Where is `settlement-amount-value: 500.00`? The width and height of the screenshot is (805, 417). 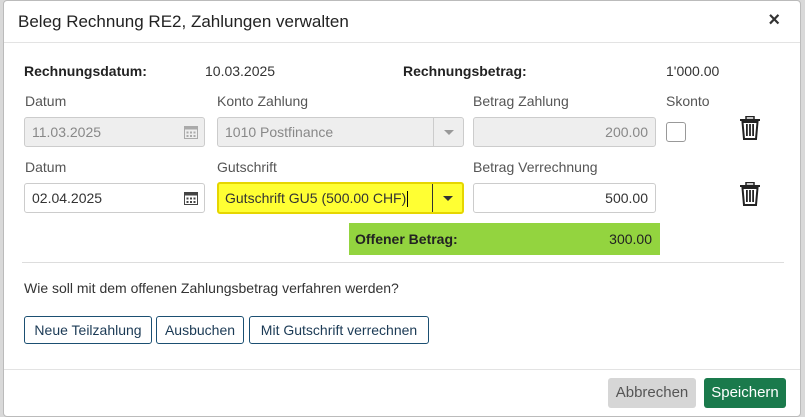
settlement-amount-value: 500.00 is located at coordinates (626, 198).